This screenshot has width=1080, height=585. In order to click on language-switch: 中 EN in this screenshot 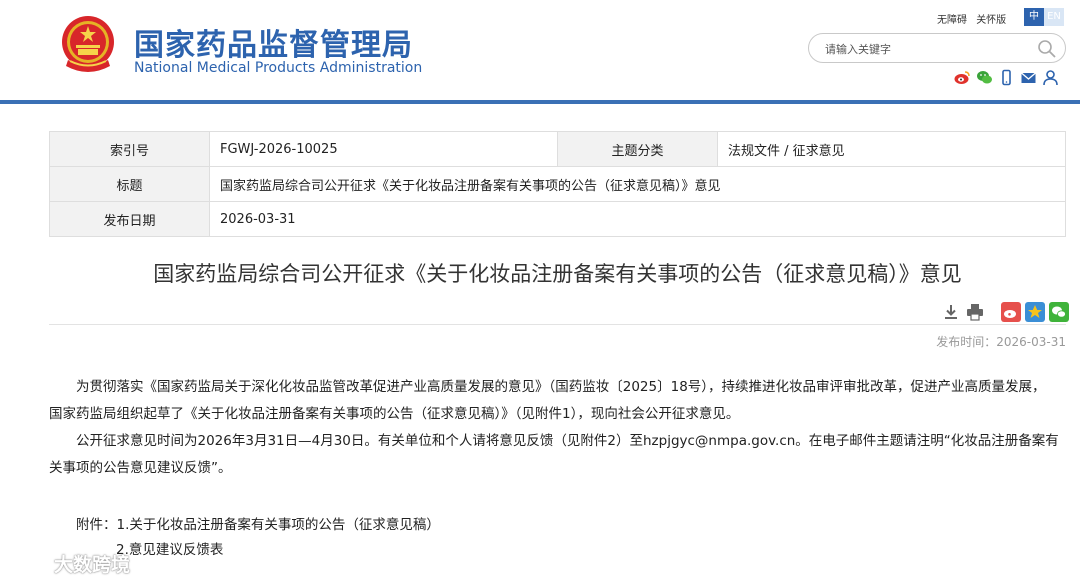, I will do `click(1044, 17)`.